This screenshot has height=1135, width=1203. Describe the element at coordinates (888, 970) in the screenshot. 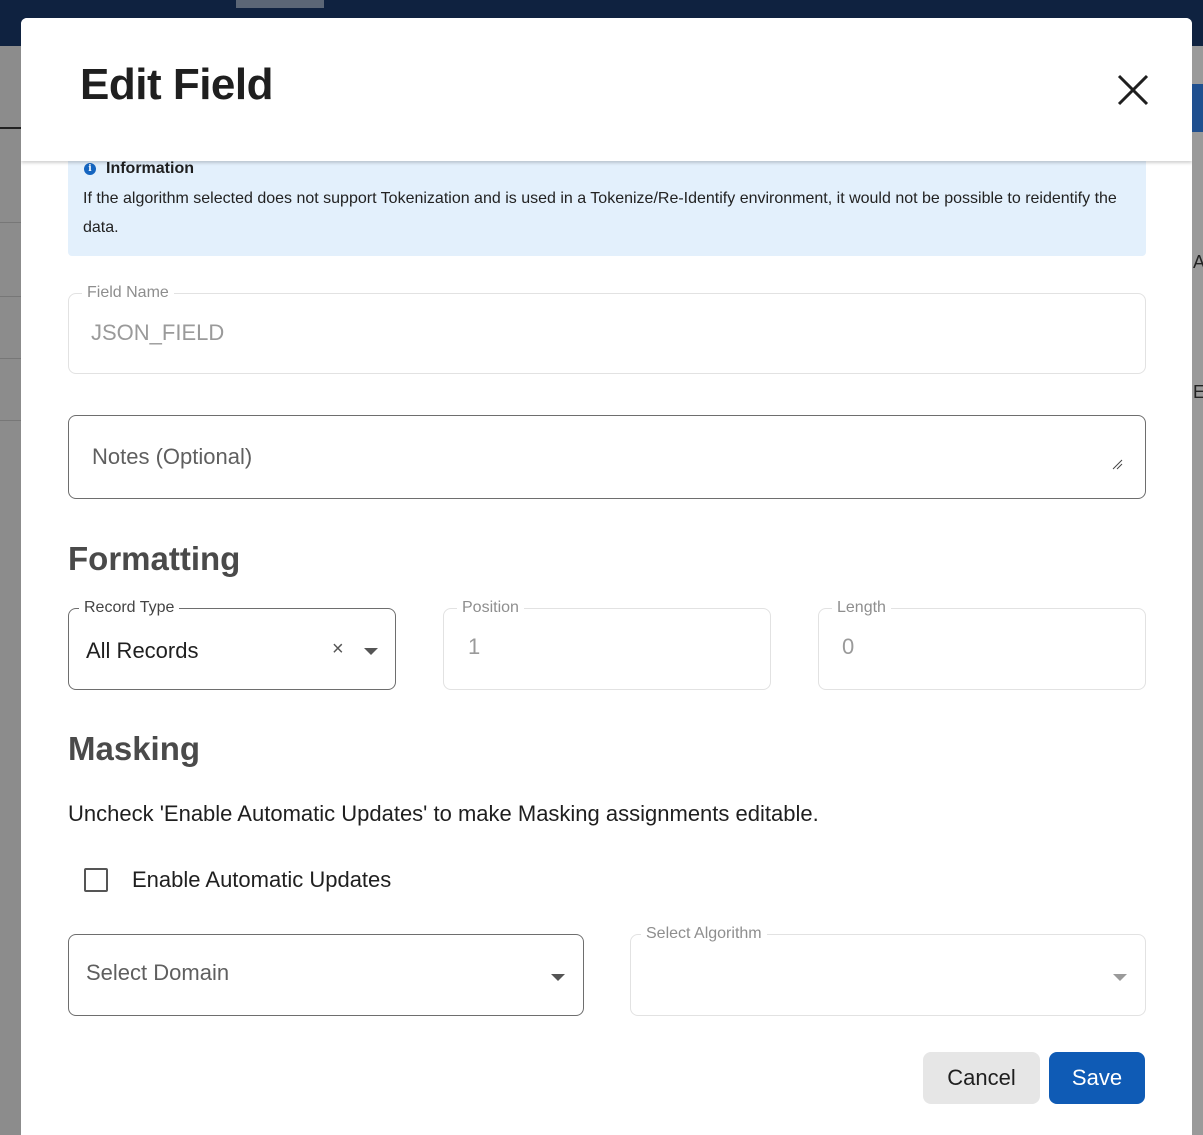

I see `select-algorithm-dropdown: Select Algorithm` at that location.